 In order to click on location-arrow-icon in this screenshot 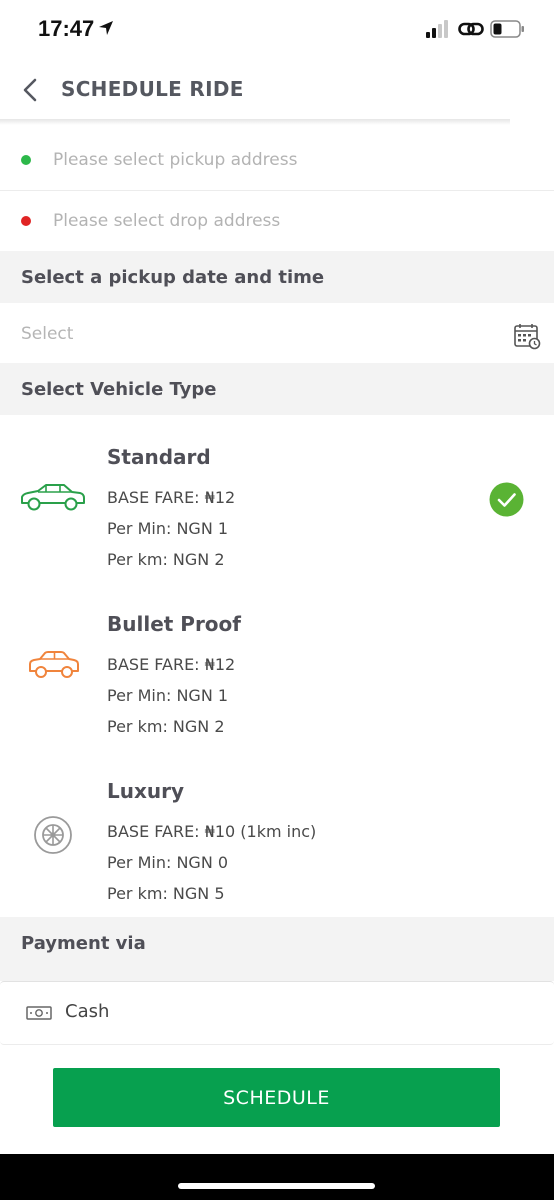, I will do `click(106, 30)`.